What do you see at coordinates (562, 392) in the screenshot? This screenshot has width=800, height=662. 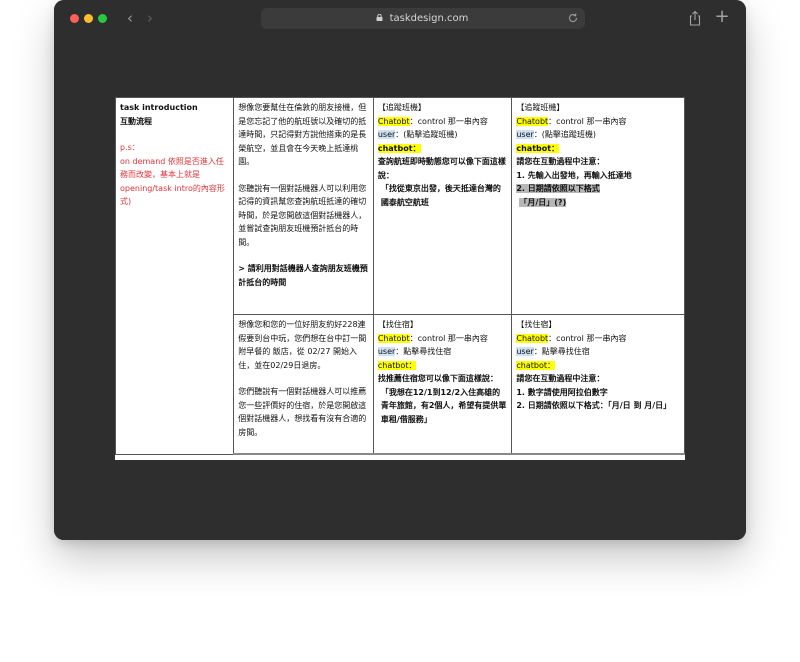 I see `hotel-note-line-2: 1. 數字請使用阿拉伯數字` at bounding box center [562, 392].